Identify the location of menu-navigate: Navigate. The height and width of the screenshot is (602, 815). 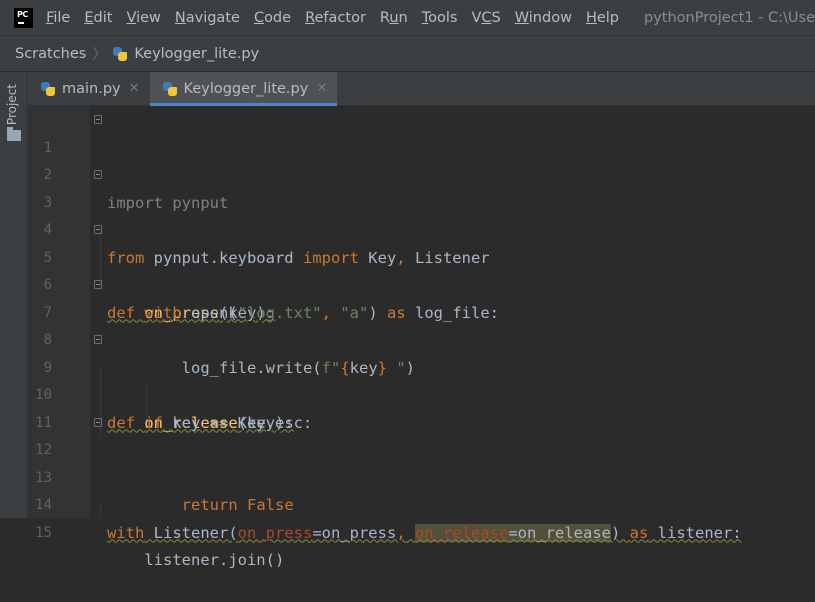
(207, 18).